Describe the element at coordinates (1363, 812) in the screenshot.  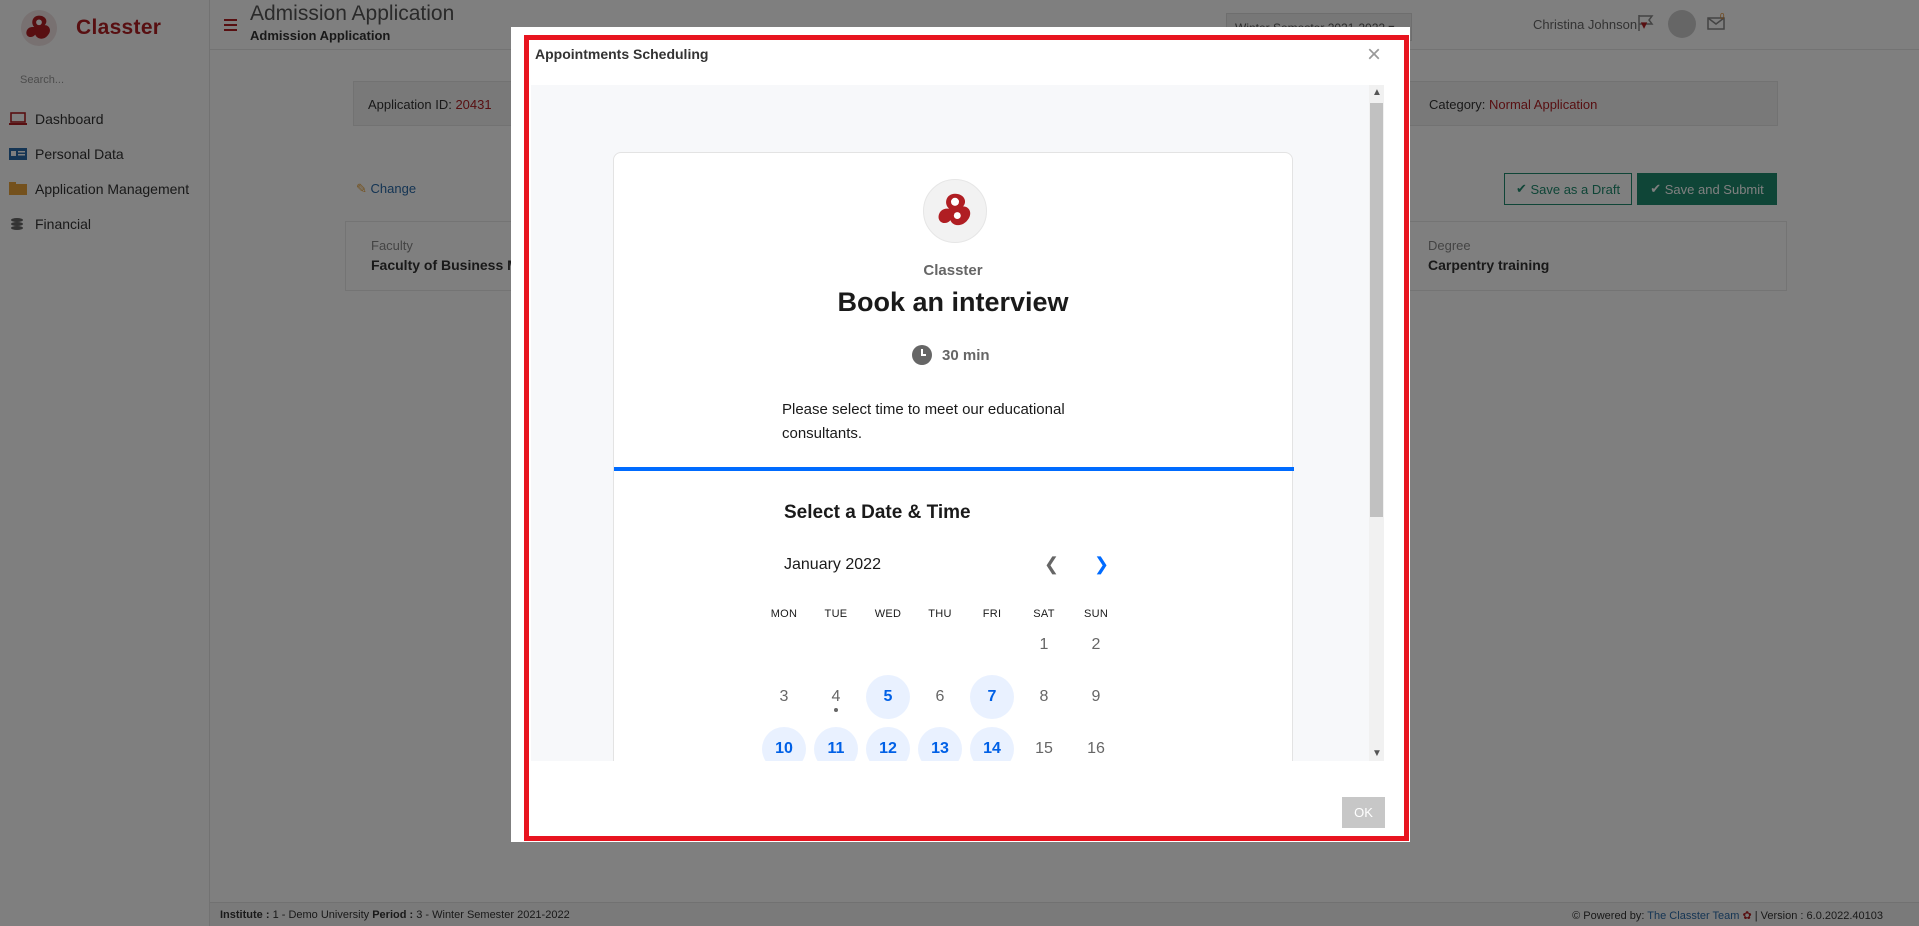
I see `ok-button: OK` at that location.